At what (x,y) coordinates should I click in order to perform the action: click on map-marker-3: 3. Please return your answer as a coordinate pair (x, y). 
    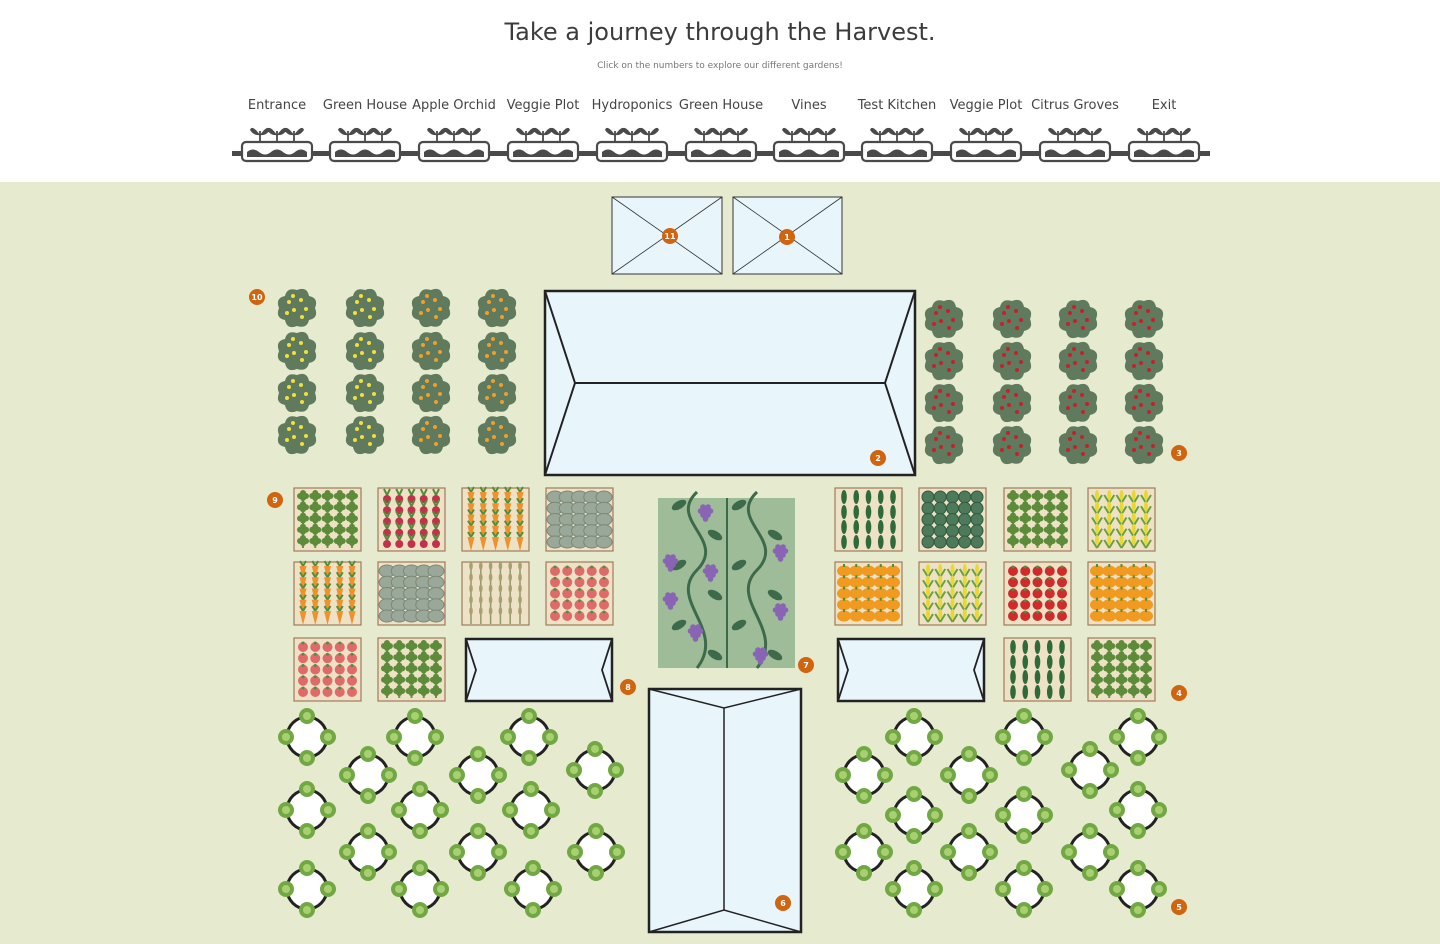
    Looking at the image, I should click on (1179, 453).